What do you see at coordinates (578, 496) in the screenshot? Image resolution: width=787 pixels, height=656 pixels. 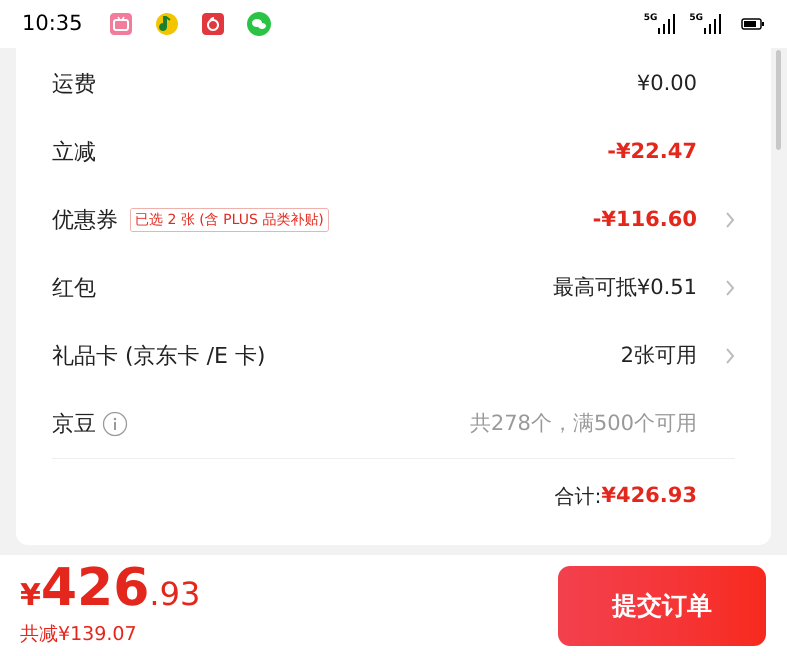 I see `total-label: 合计:` at bounding box center [578, 496].